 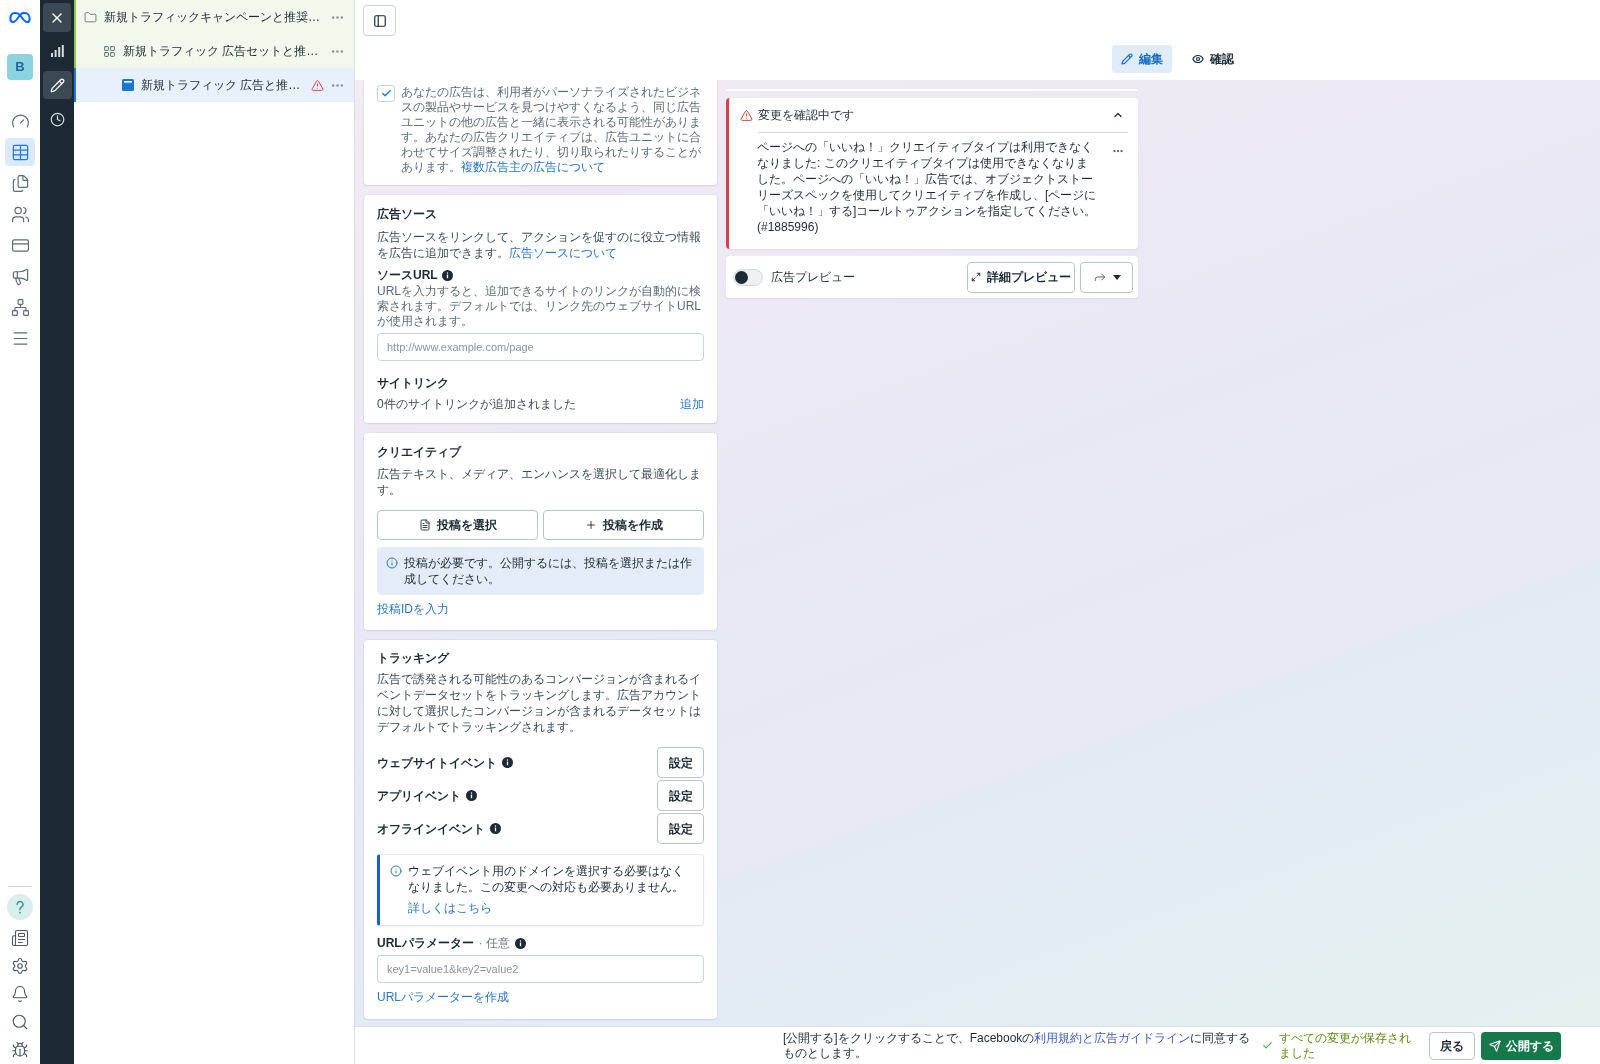 What do you see at coordinates (1494, 1045) in the screenshot?
I see `paper-plane-icon` at bounding box center [1494, 1045].